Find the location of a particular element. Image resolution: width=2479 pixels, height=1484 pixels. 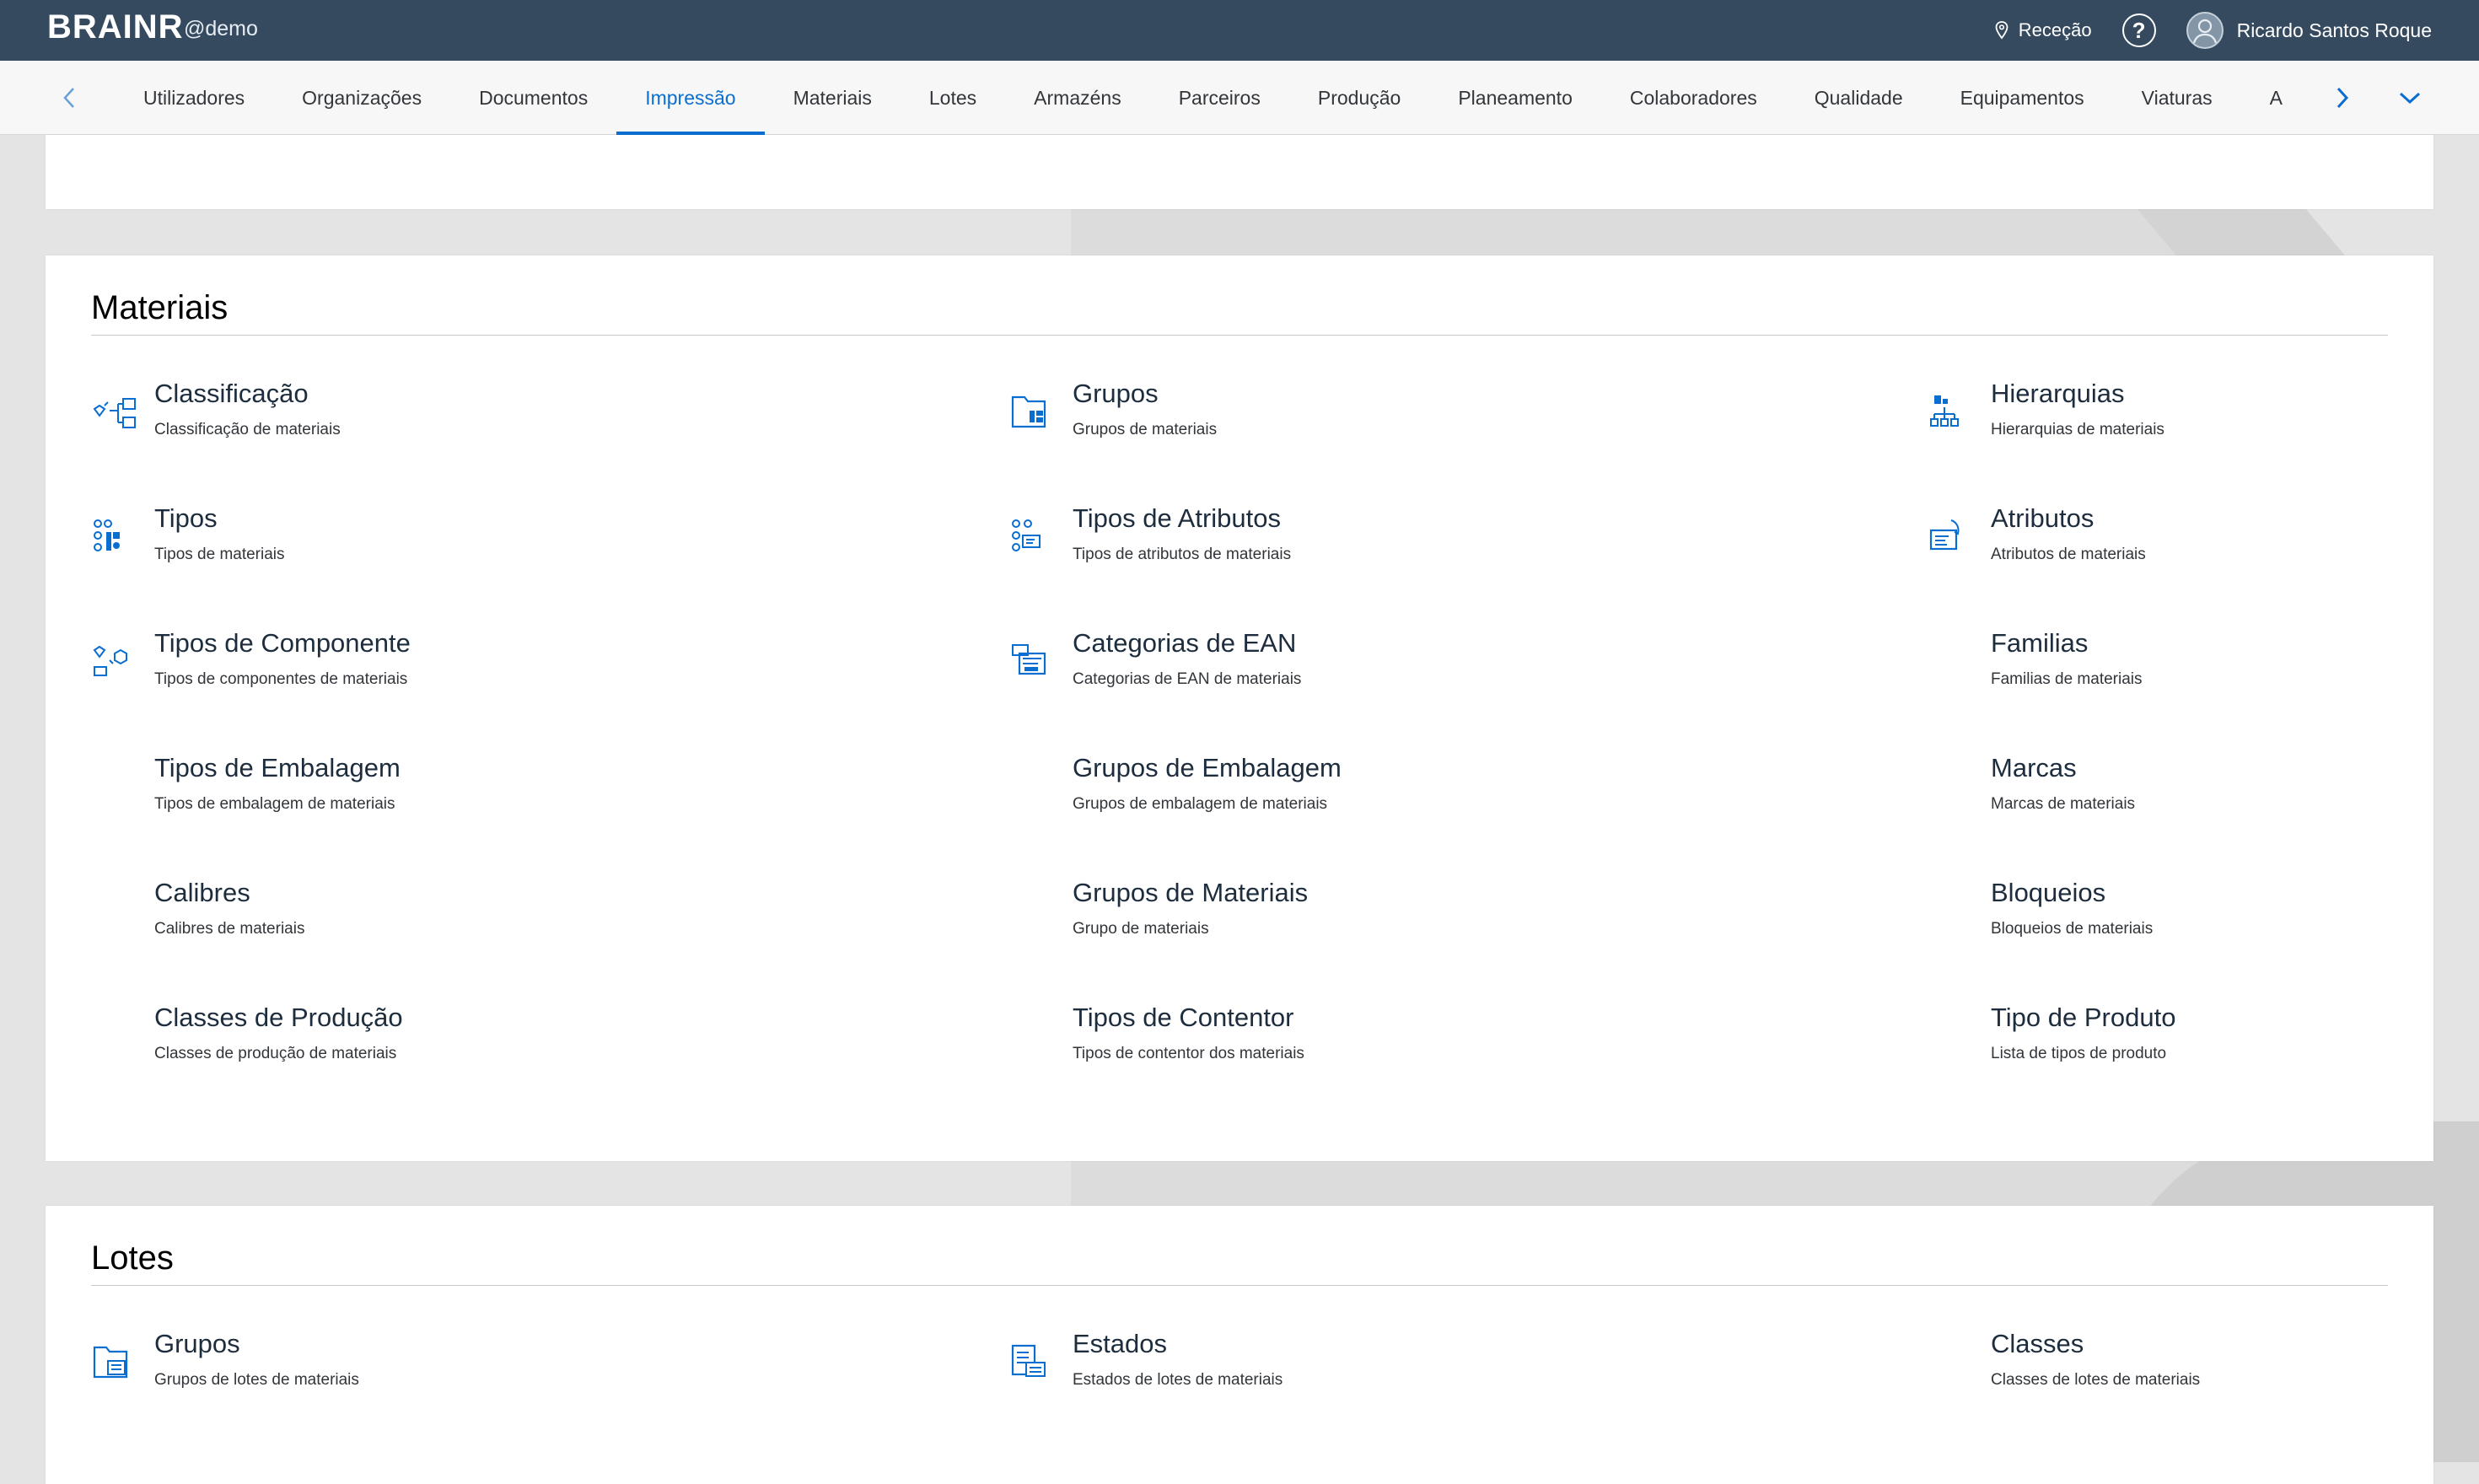

tab-13: Viaturas is located at coordinates (2177, 98).